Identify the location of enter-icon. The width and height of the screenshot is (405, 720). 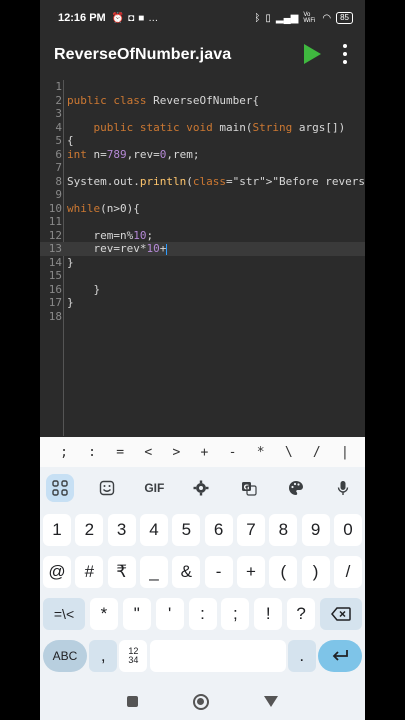
(339, 656).